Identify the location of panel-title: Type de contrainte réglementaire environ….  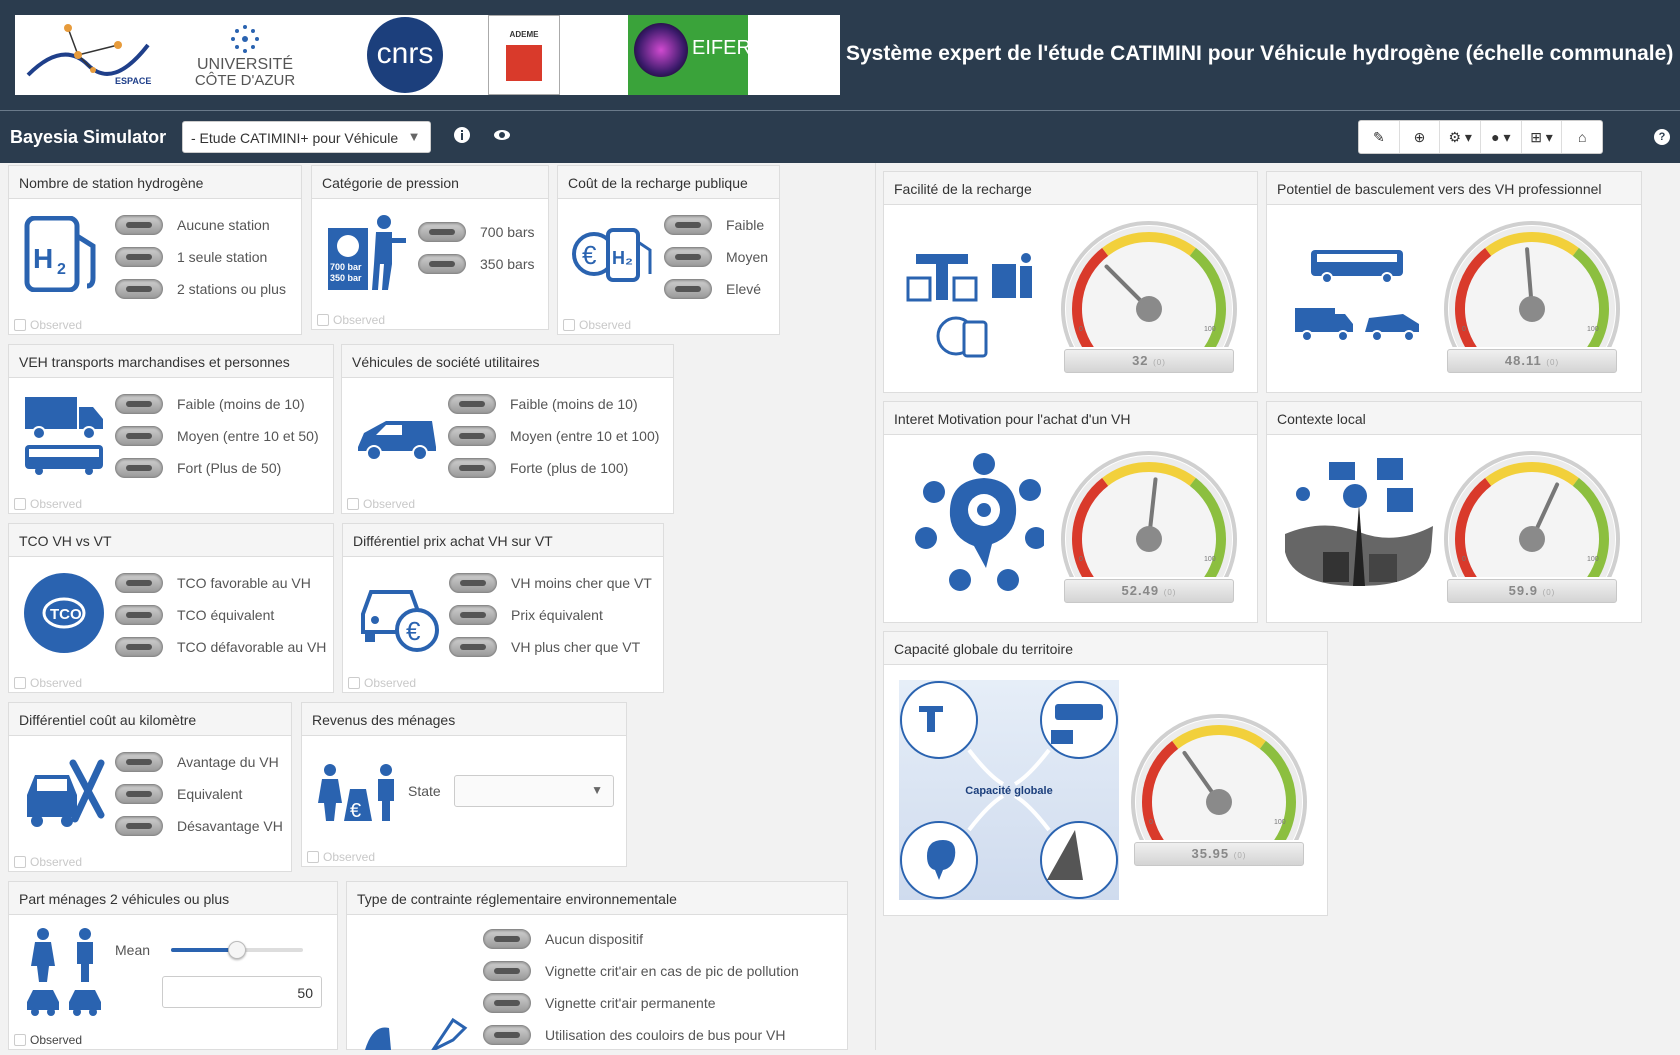
(597, 898).